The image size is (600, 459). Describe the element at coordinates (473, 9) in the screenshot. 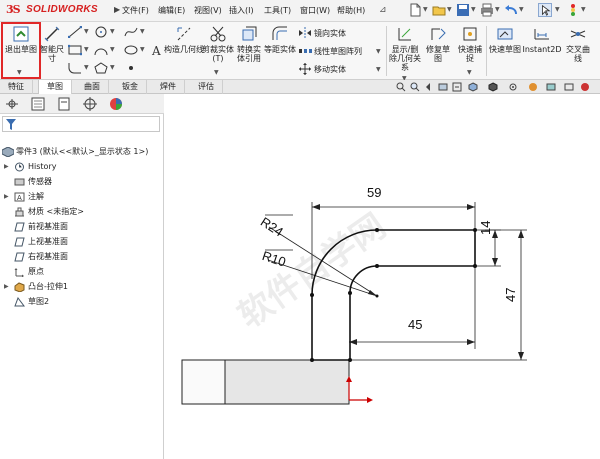

I see `save-dropdown-caret-icon: ▼` at that location.